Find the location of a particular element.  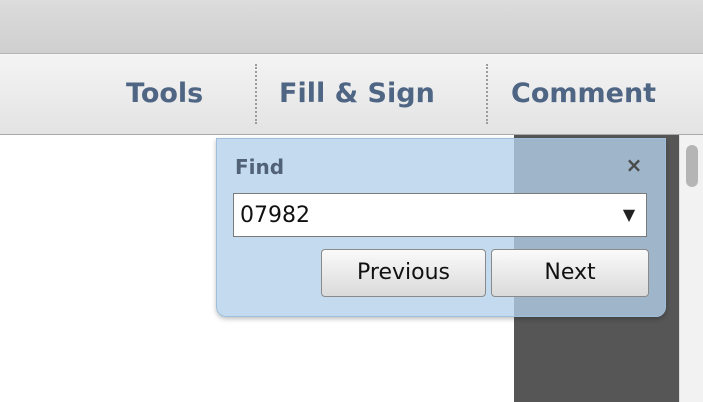

close-icon: × is located at coordinates (634, 165).